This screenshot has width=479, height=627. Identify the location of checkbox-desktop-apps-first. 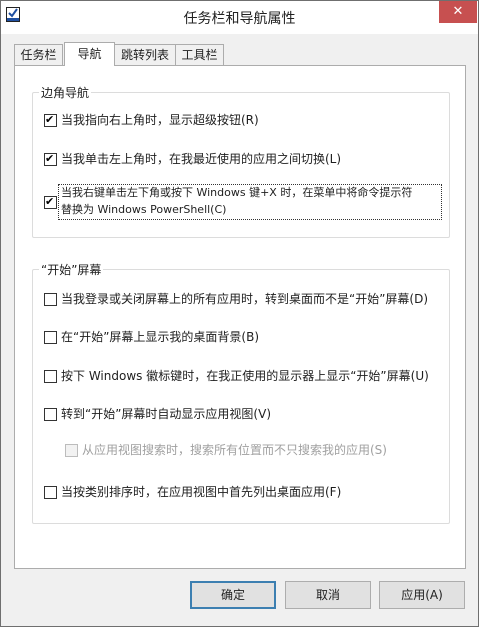
(50, 492).